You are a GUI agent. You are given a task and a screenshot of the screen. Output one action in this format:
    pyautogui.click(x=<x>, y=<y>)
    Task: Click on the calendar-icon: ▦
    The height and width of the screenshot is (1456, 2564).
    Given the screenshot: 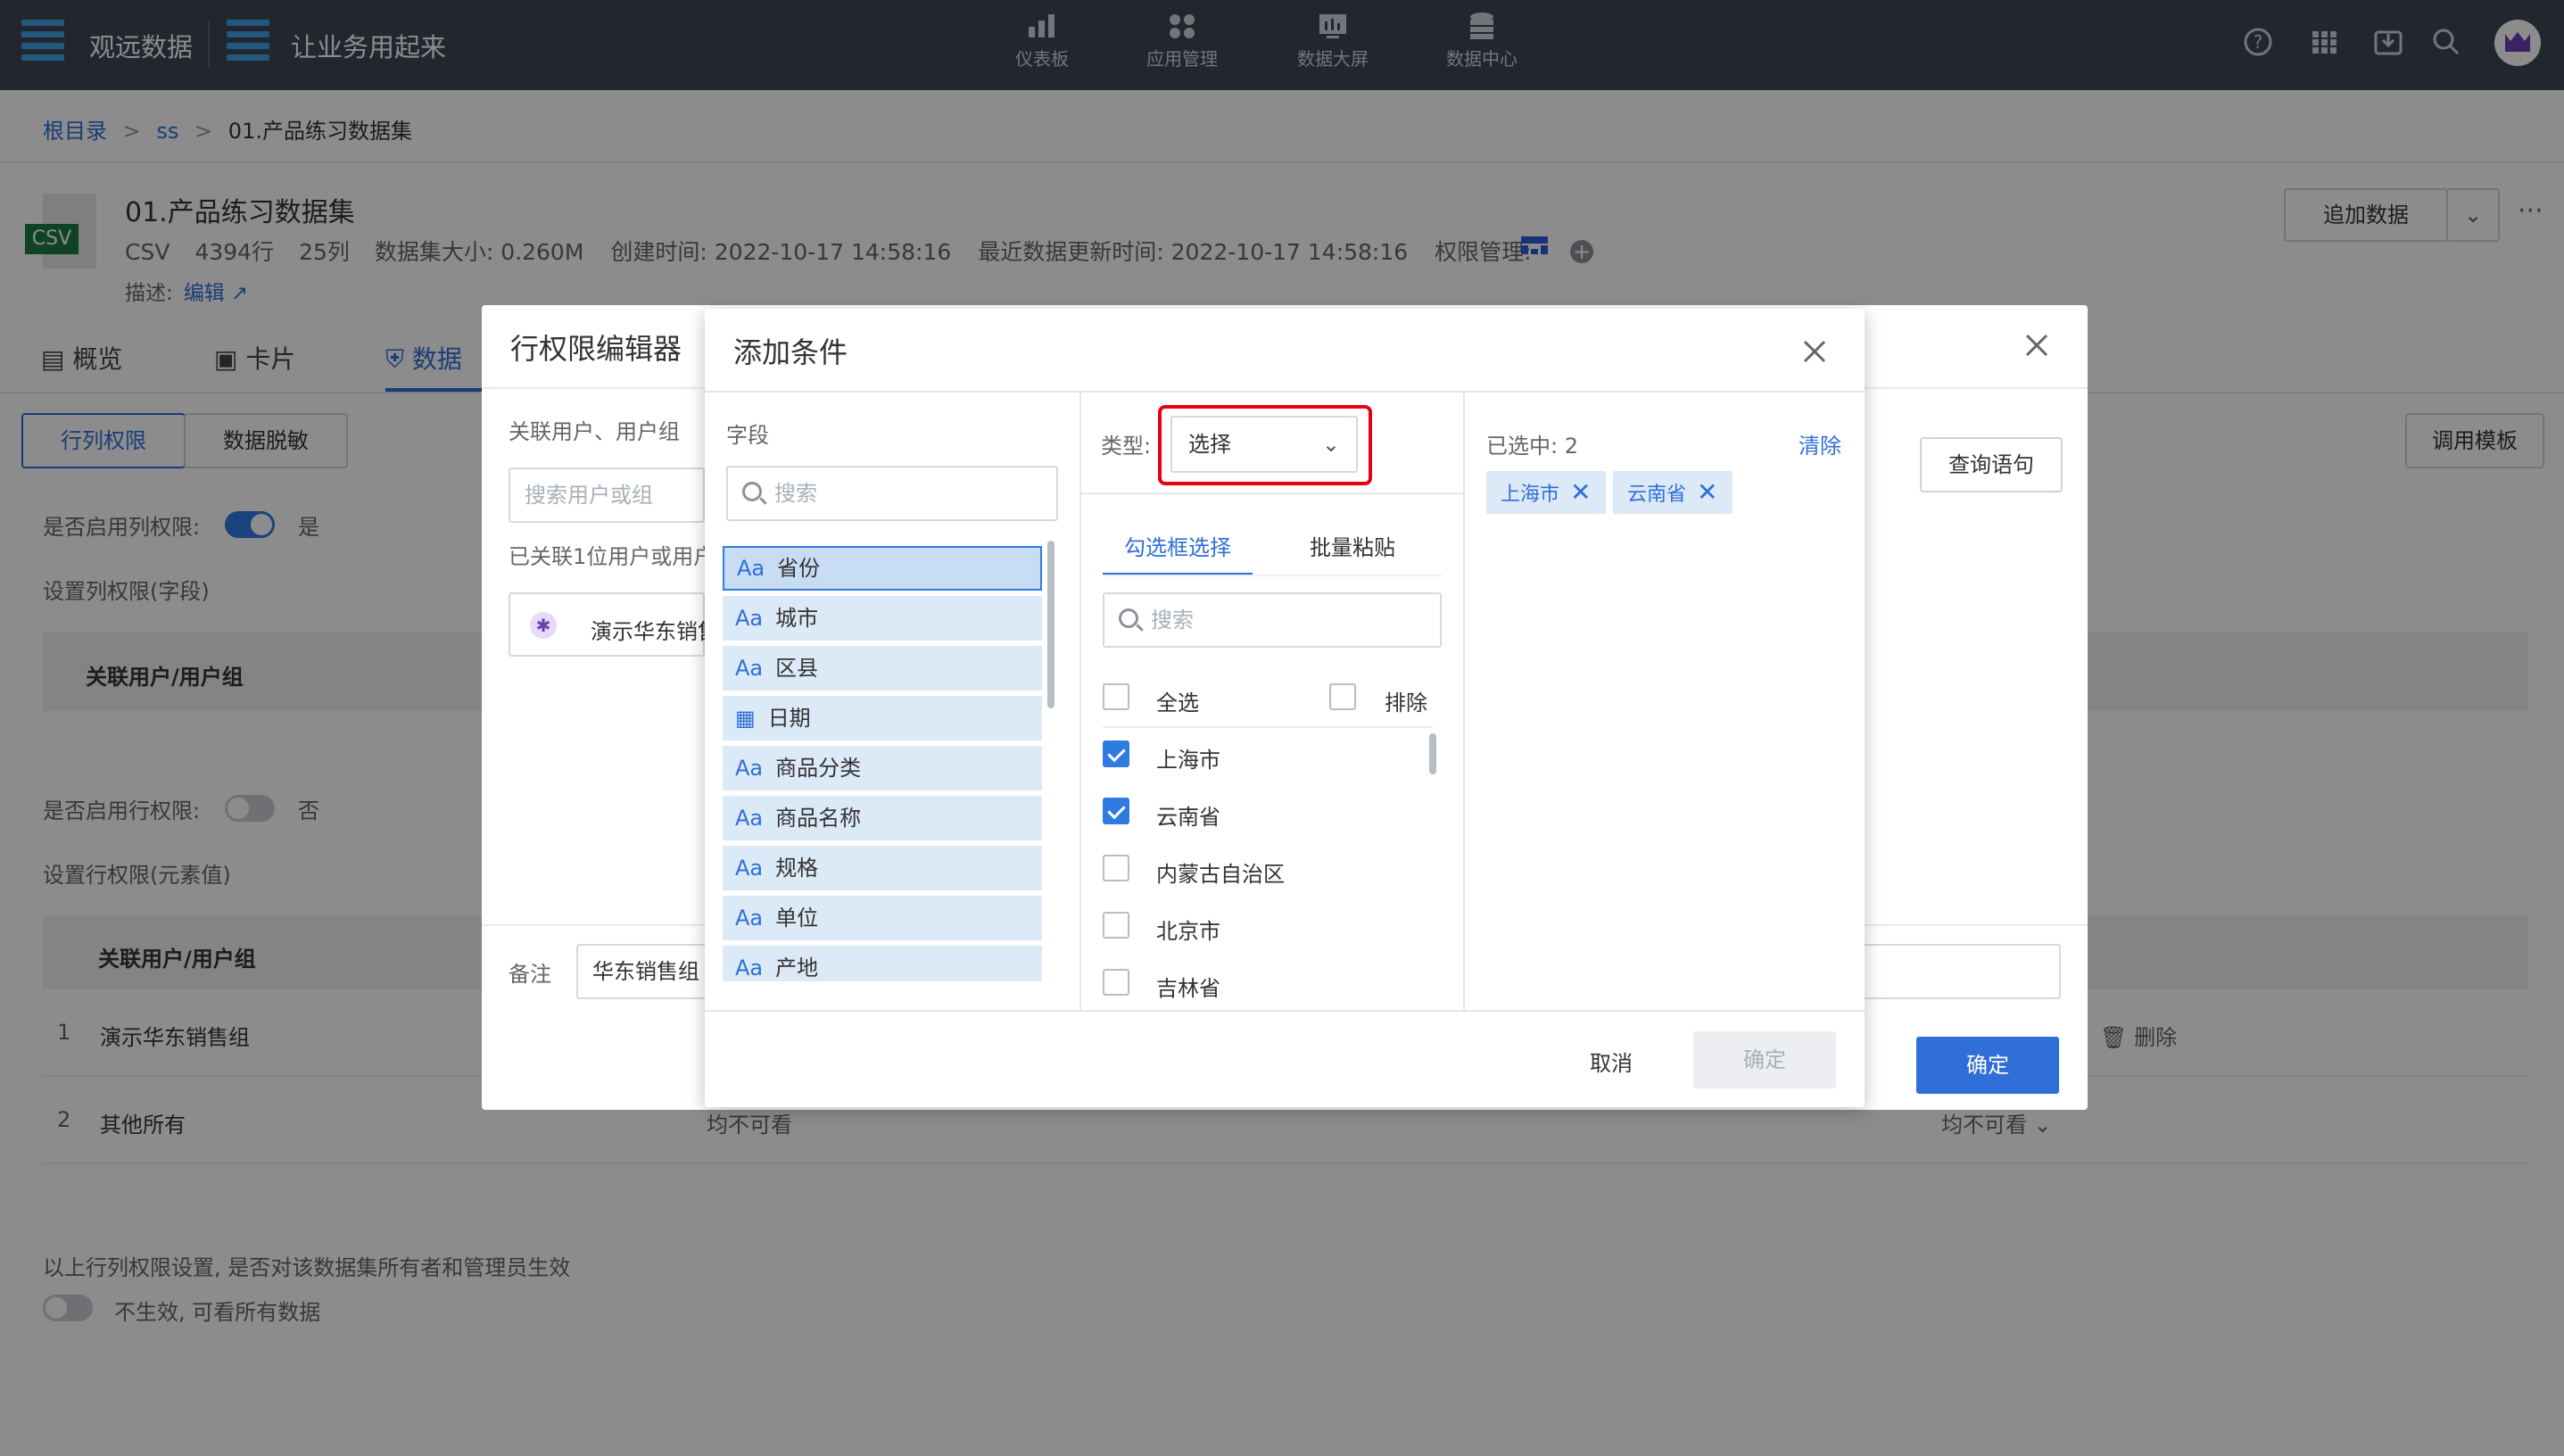 What is the action you would take?
    pyautogui.click(x=745, y=718)
    